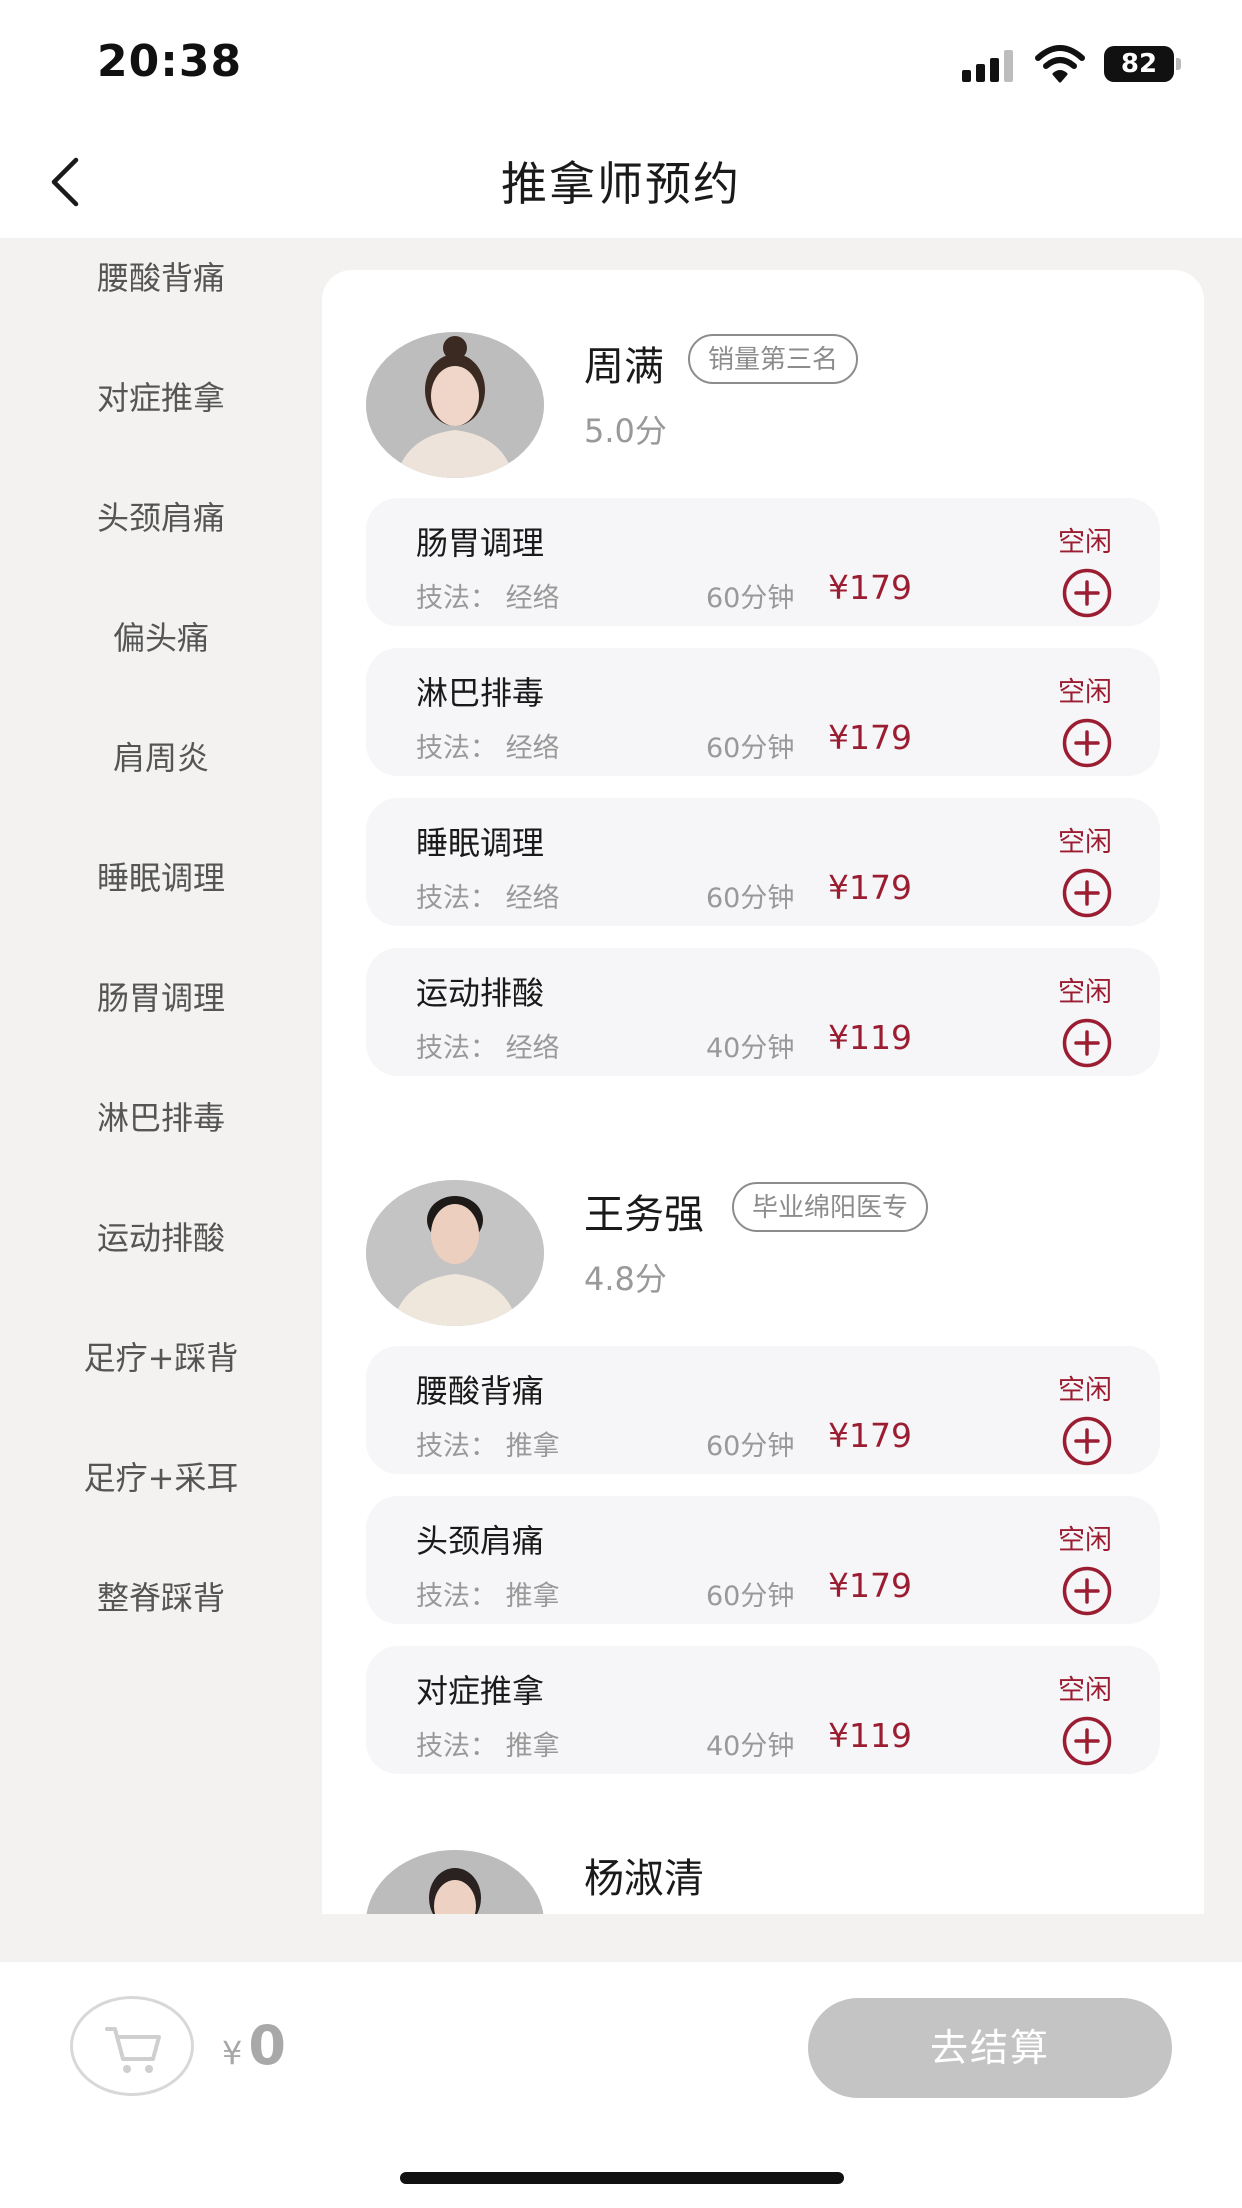  Describe the element at coordinates (161, 398) in the screenshot. I see `sidebar-item-duizheng: 对症推拿` at that location.